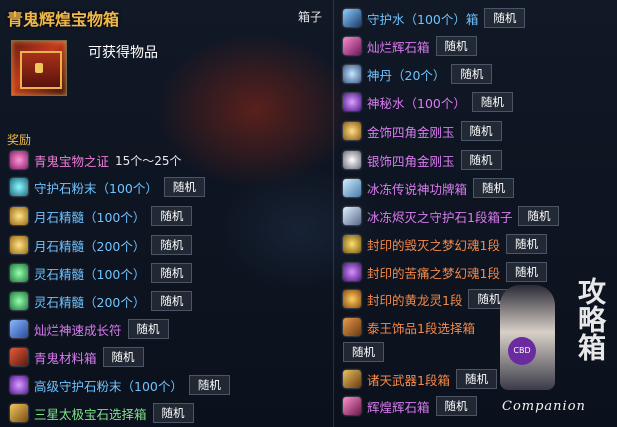 This screenshot has width=617, height=427. I want to click on reward-item: 灵石精髓（200个） 随机, so click(101, 301).